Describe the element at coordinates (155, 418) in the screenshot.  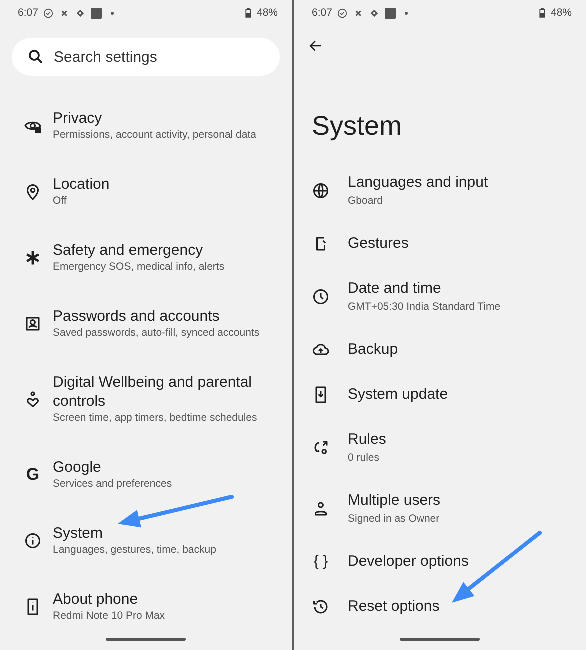
I see `item-subtitle: Screen time, app timers, bedtime schedules` at that location.